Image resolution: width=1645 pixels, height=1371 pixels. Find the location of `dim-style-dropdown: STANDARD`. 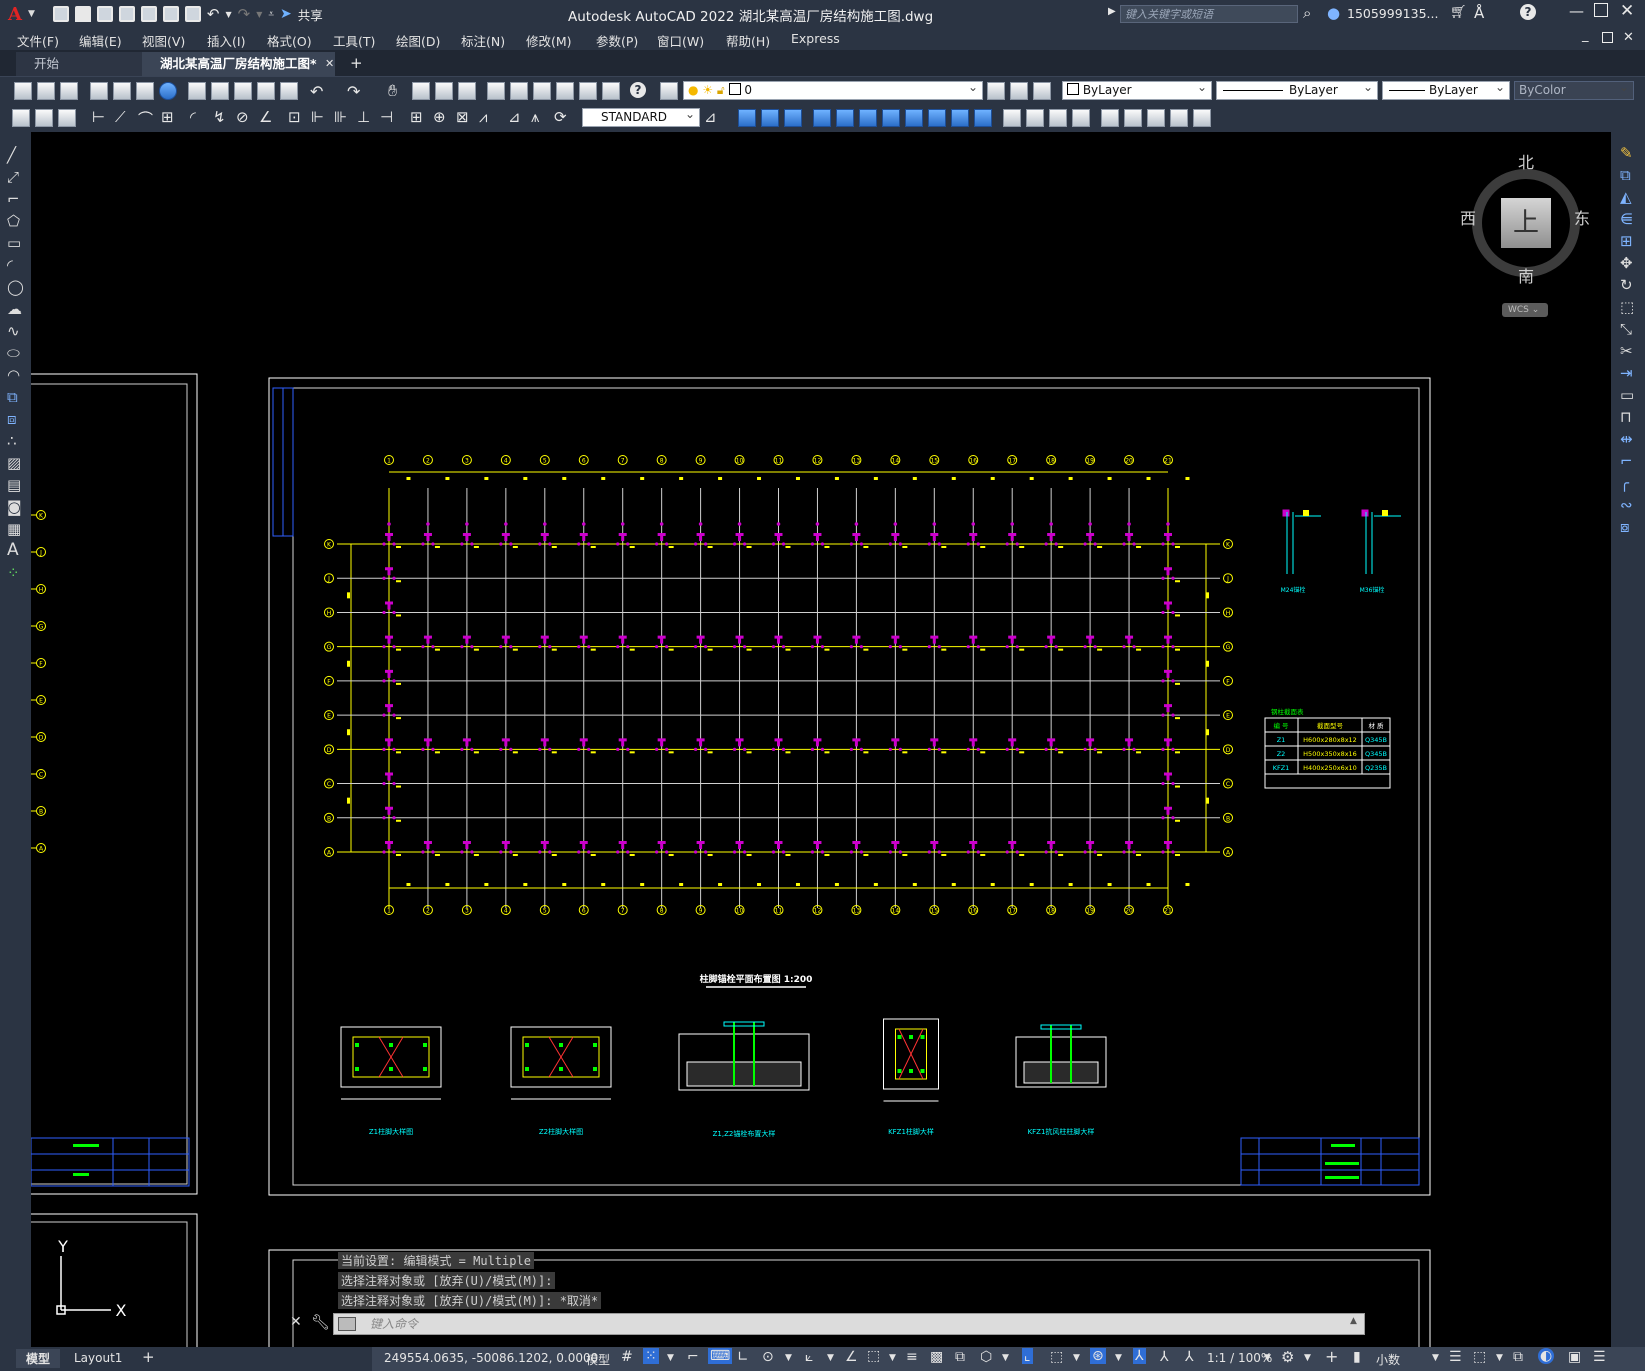

dim-style-dropdown: STANDARD is located at coordinates (641, 116).